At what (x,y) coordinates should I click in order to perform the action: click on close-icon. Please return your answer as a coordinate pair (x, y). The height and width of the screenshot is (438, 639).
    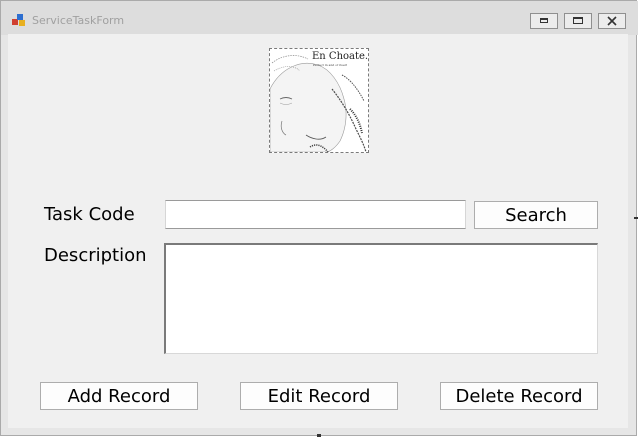
    Looking at the image, I should click on (612, 21).